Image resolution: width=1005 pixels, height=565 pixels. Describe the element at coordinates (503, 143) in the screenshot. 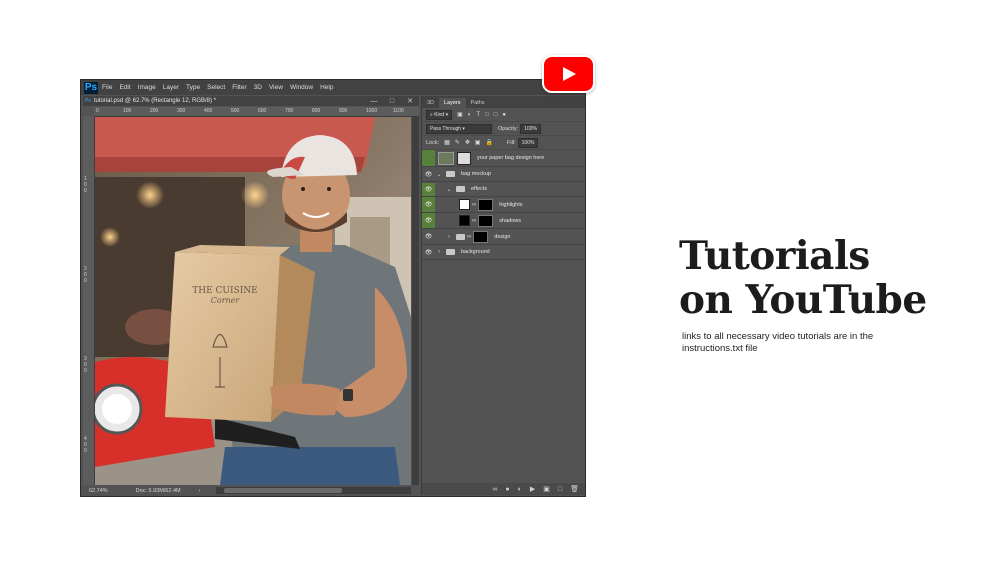

I see `lock-row: Lock: ▦ ✎ ✥ ▣ 🔒 Fill: 100%` at that location.